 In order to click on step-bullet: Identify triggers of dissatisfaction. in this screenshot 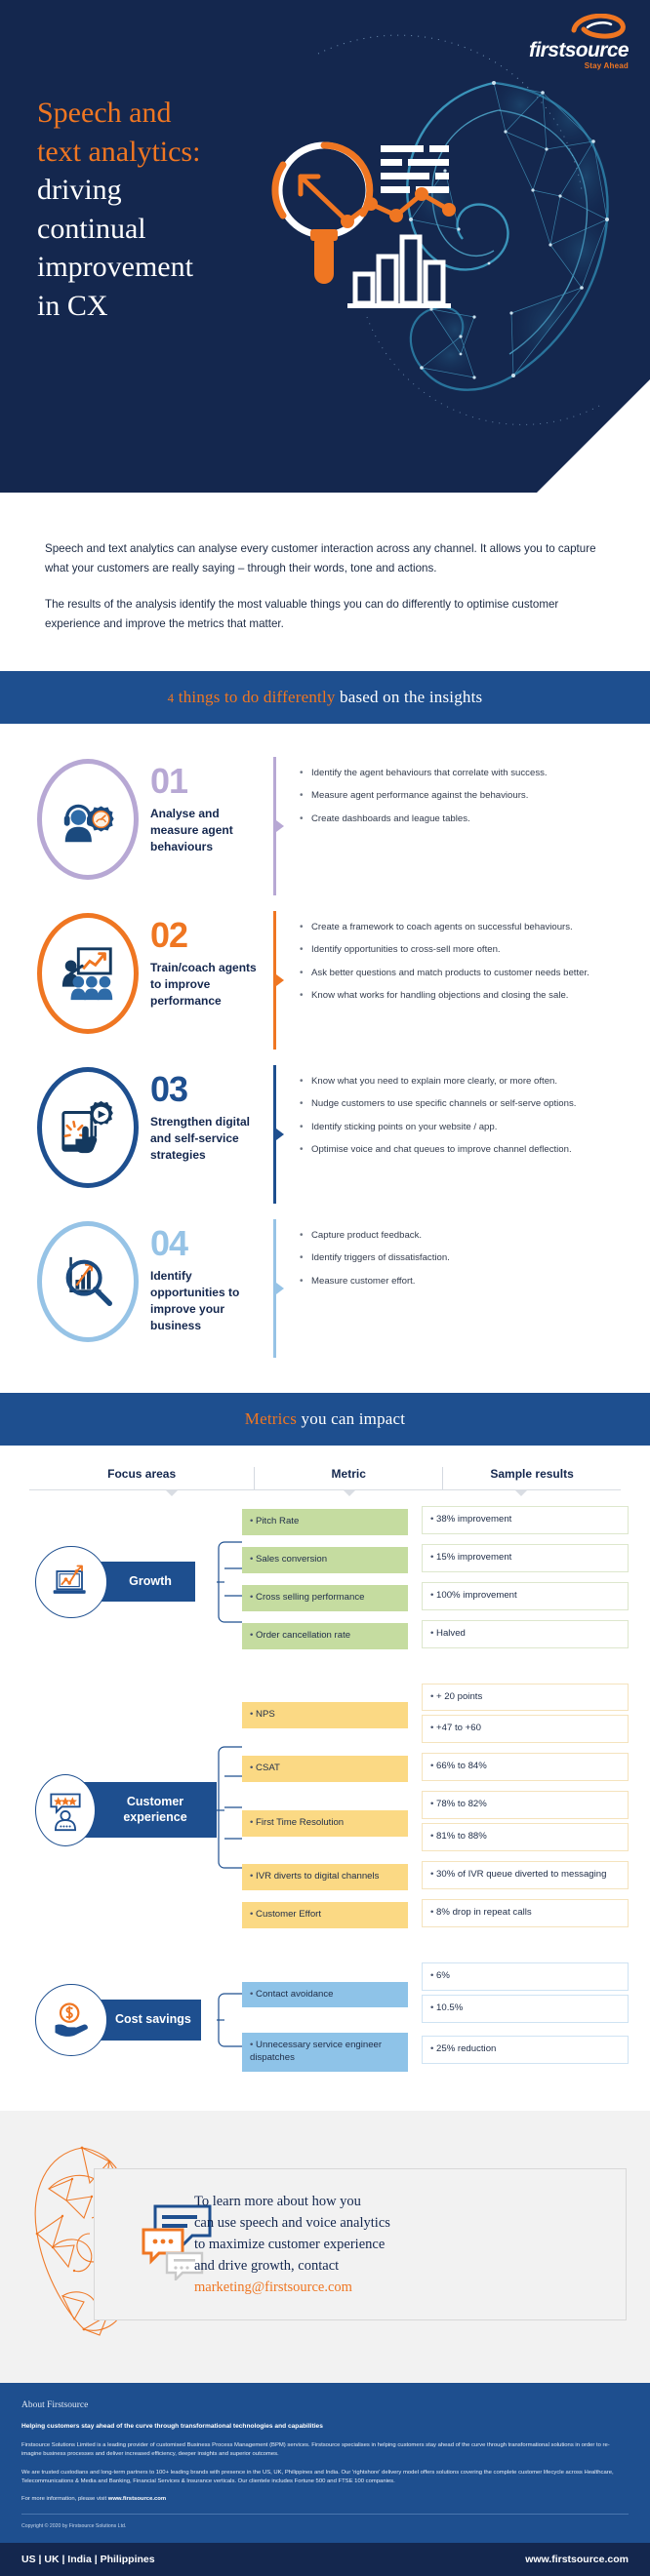, I will do `click(458, 1257)`.